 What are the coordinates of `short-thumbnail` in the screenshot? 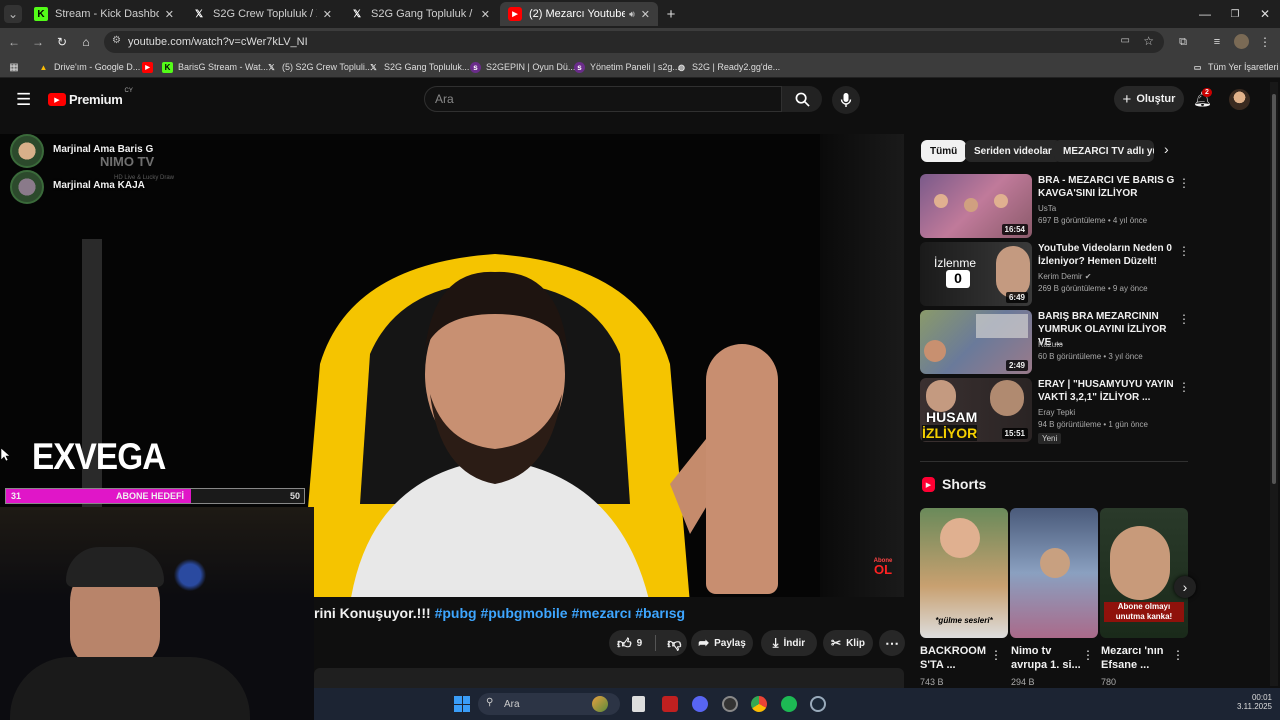 It's located at (1054, 573).